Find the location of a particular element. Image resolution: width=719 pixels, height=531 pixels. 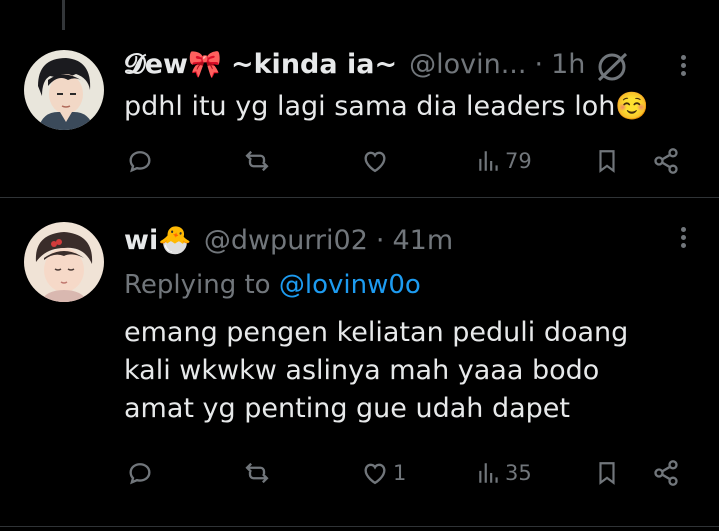

tweet-header: wi🐣 @dwpurri02 · 41m is located at coordinates (288, 240).